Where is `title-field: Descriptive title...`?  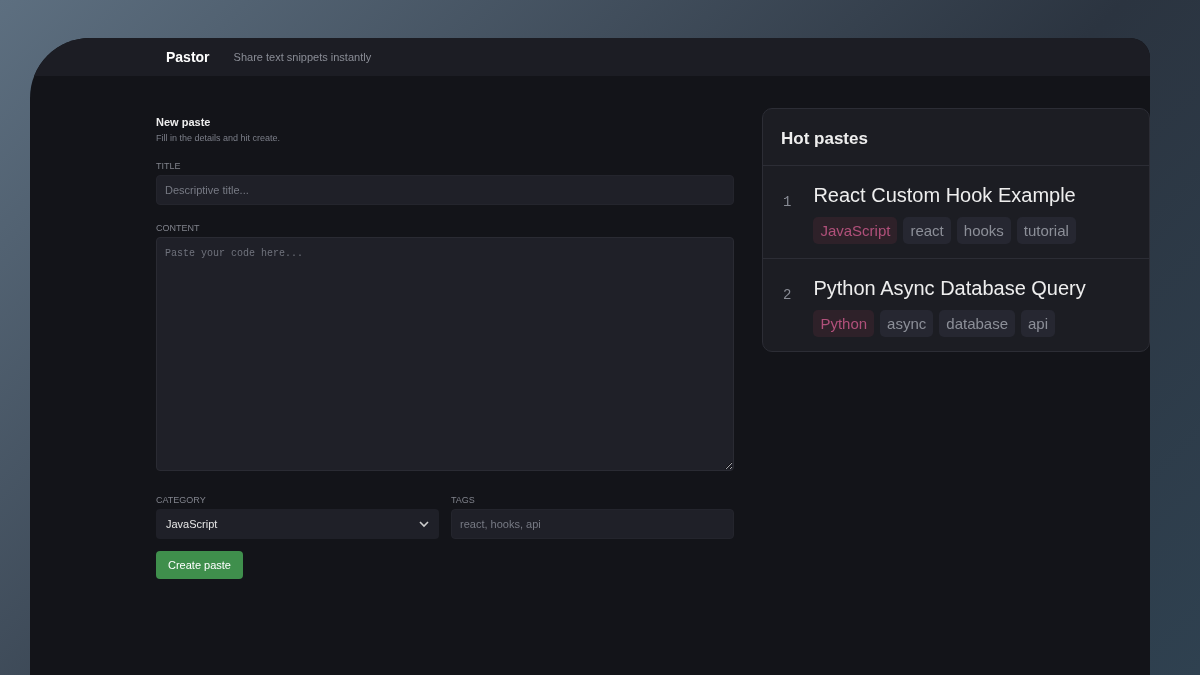
title-field: Descriptive title... is located at coordinates (445, 190).